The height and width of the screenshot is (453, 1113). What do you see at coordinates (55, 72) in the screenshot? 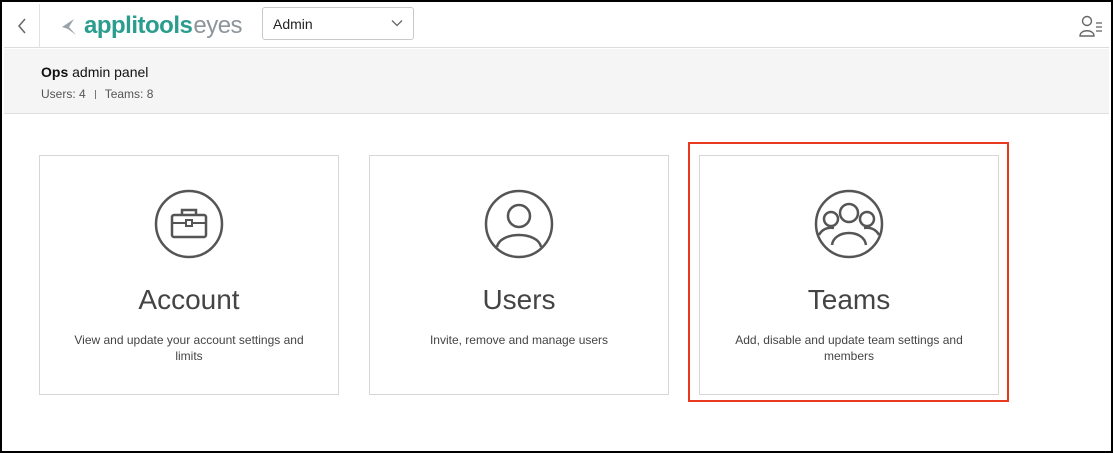
I see `team-name: Ops` at bounding box center [55, 72].